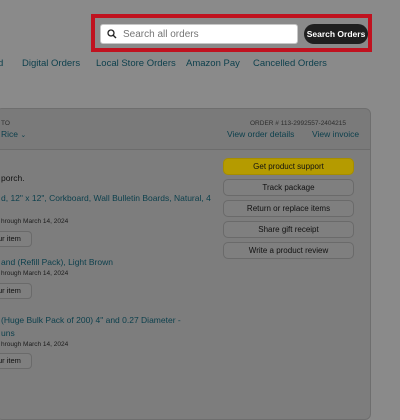  I want to click on get-product-support-button: Get product support, so click(288, 166).